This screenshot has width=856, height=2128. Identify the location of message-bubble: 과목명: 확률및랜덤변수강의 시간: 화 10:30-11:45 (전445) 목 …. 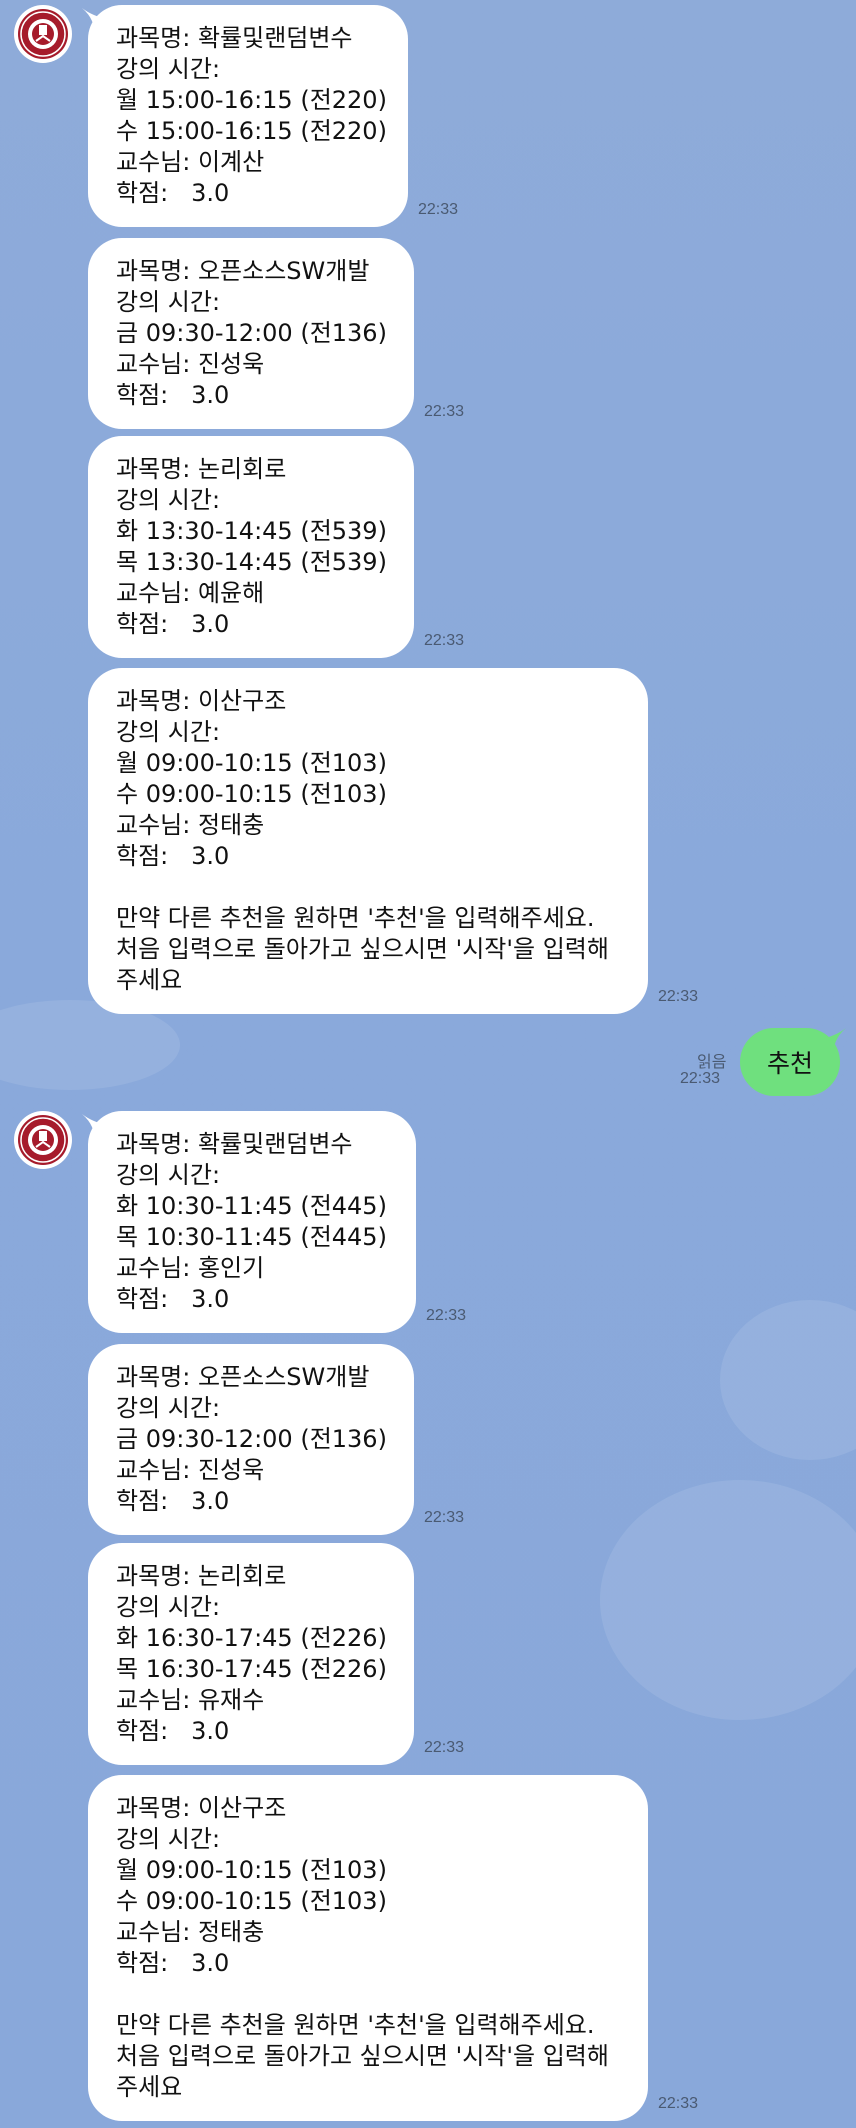
(252, 1222).